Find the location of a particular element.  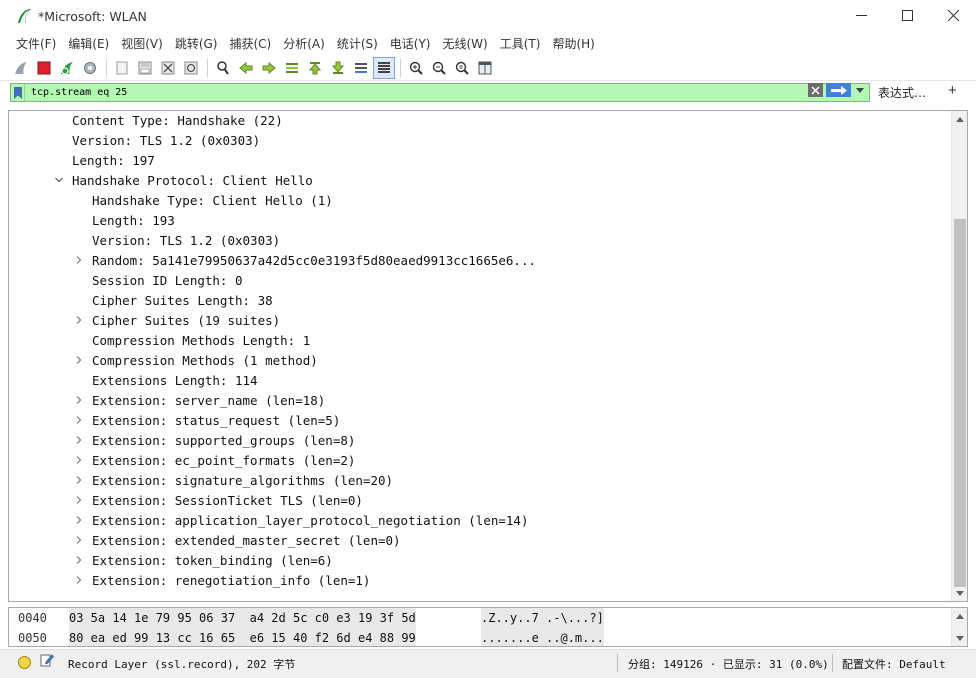

restart-capture-button is located at coordinates (67, 68).